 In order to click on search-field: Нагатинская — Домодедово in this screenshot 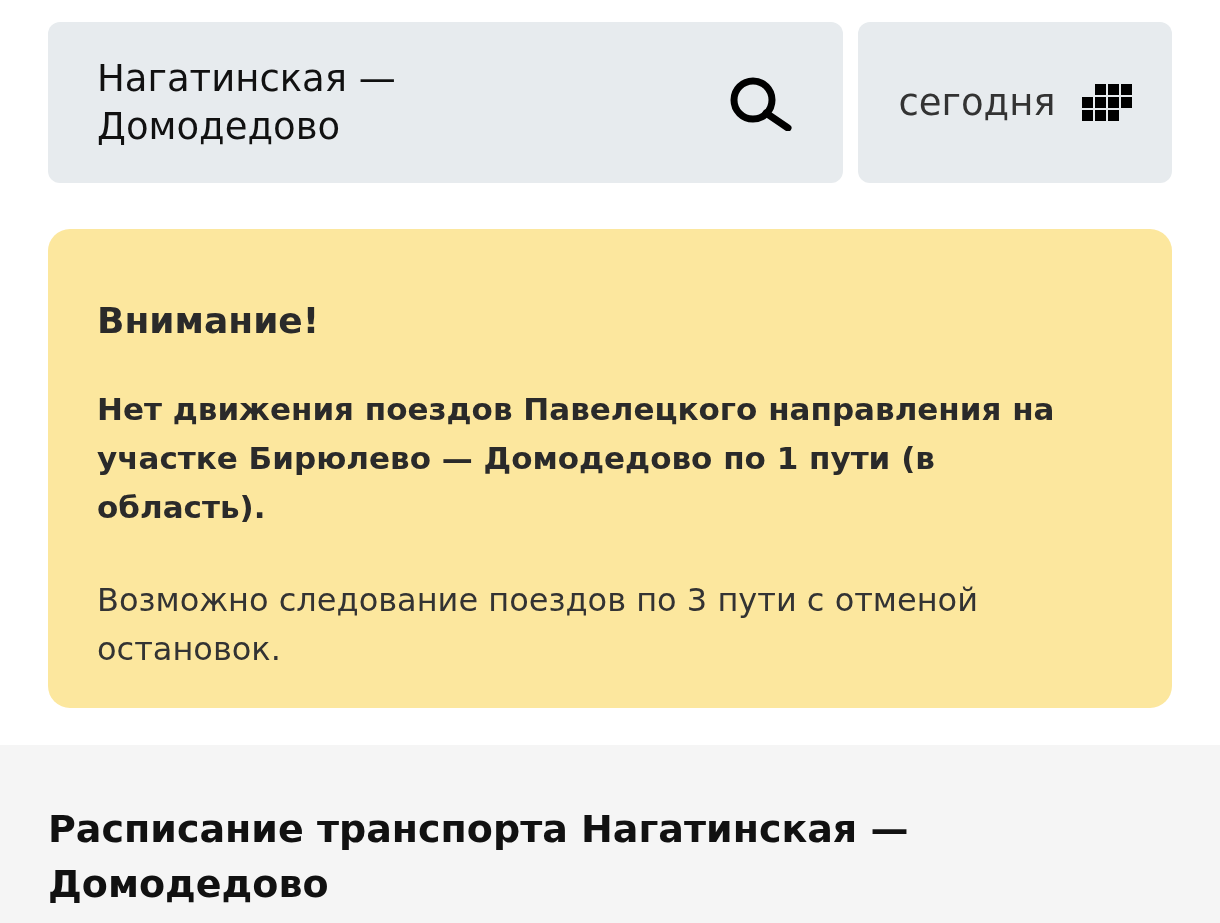, I will do `click(445, 102)`.